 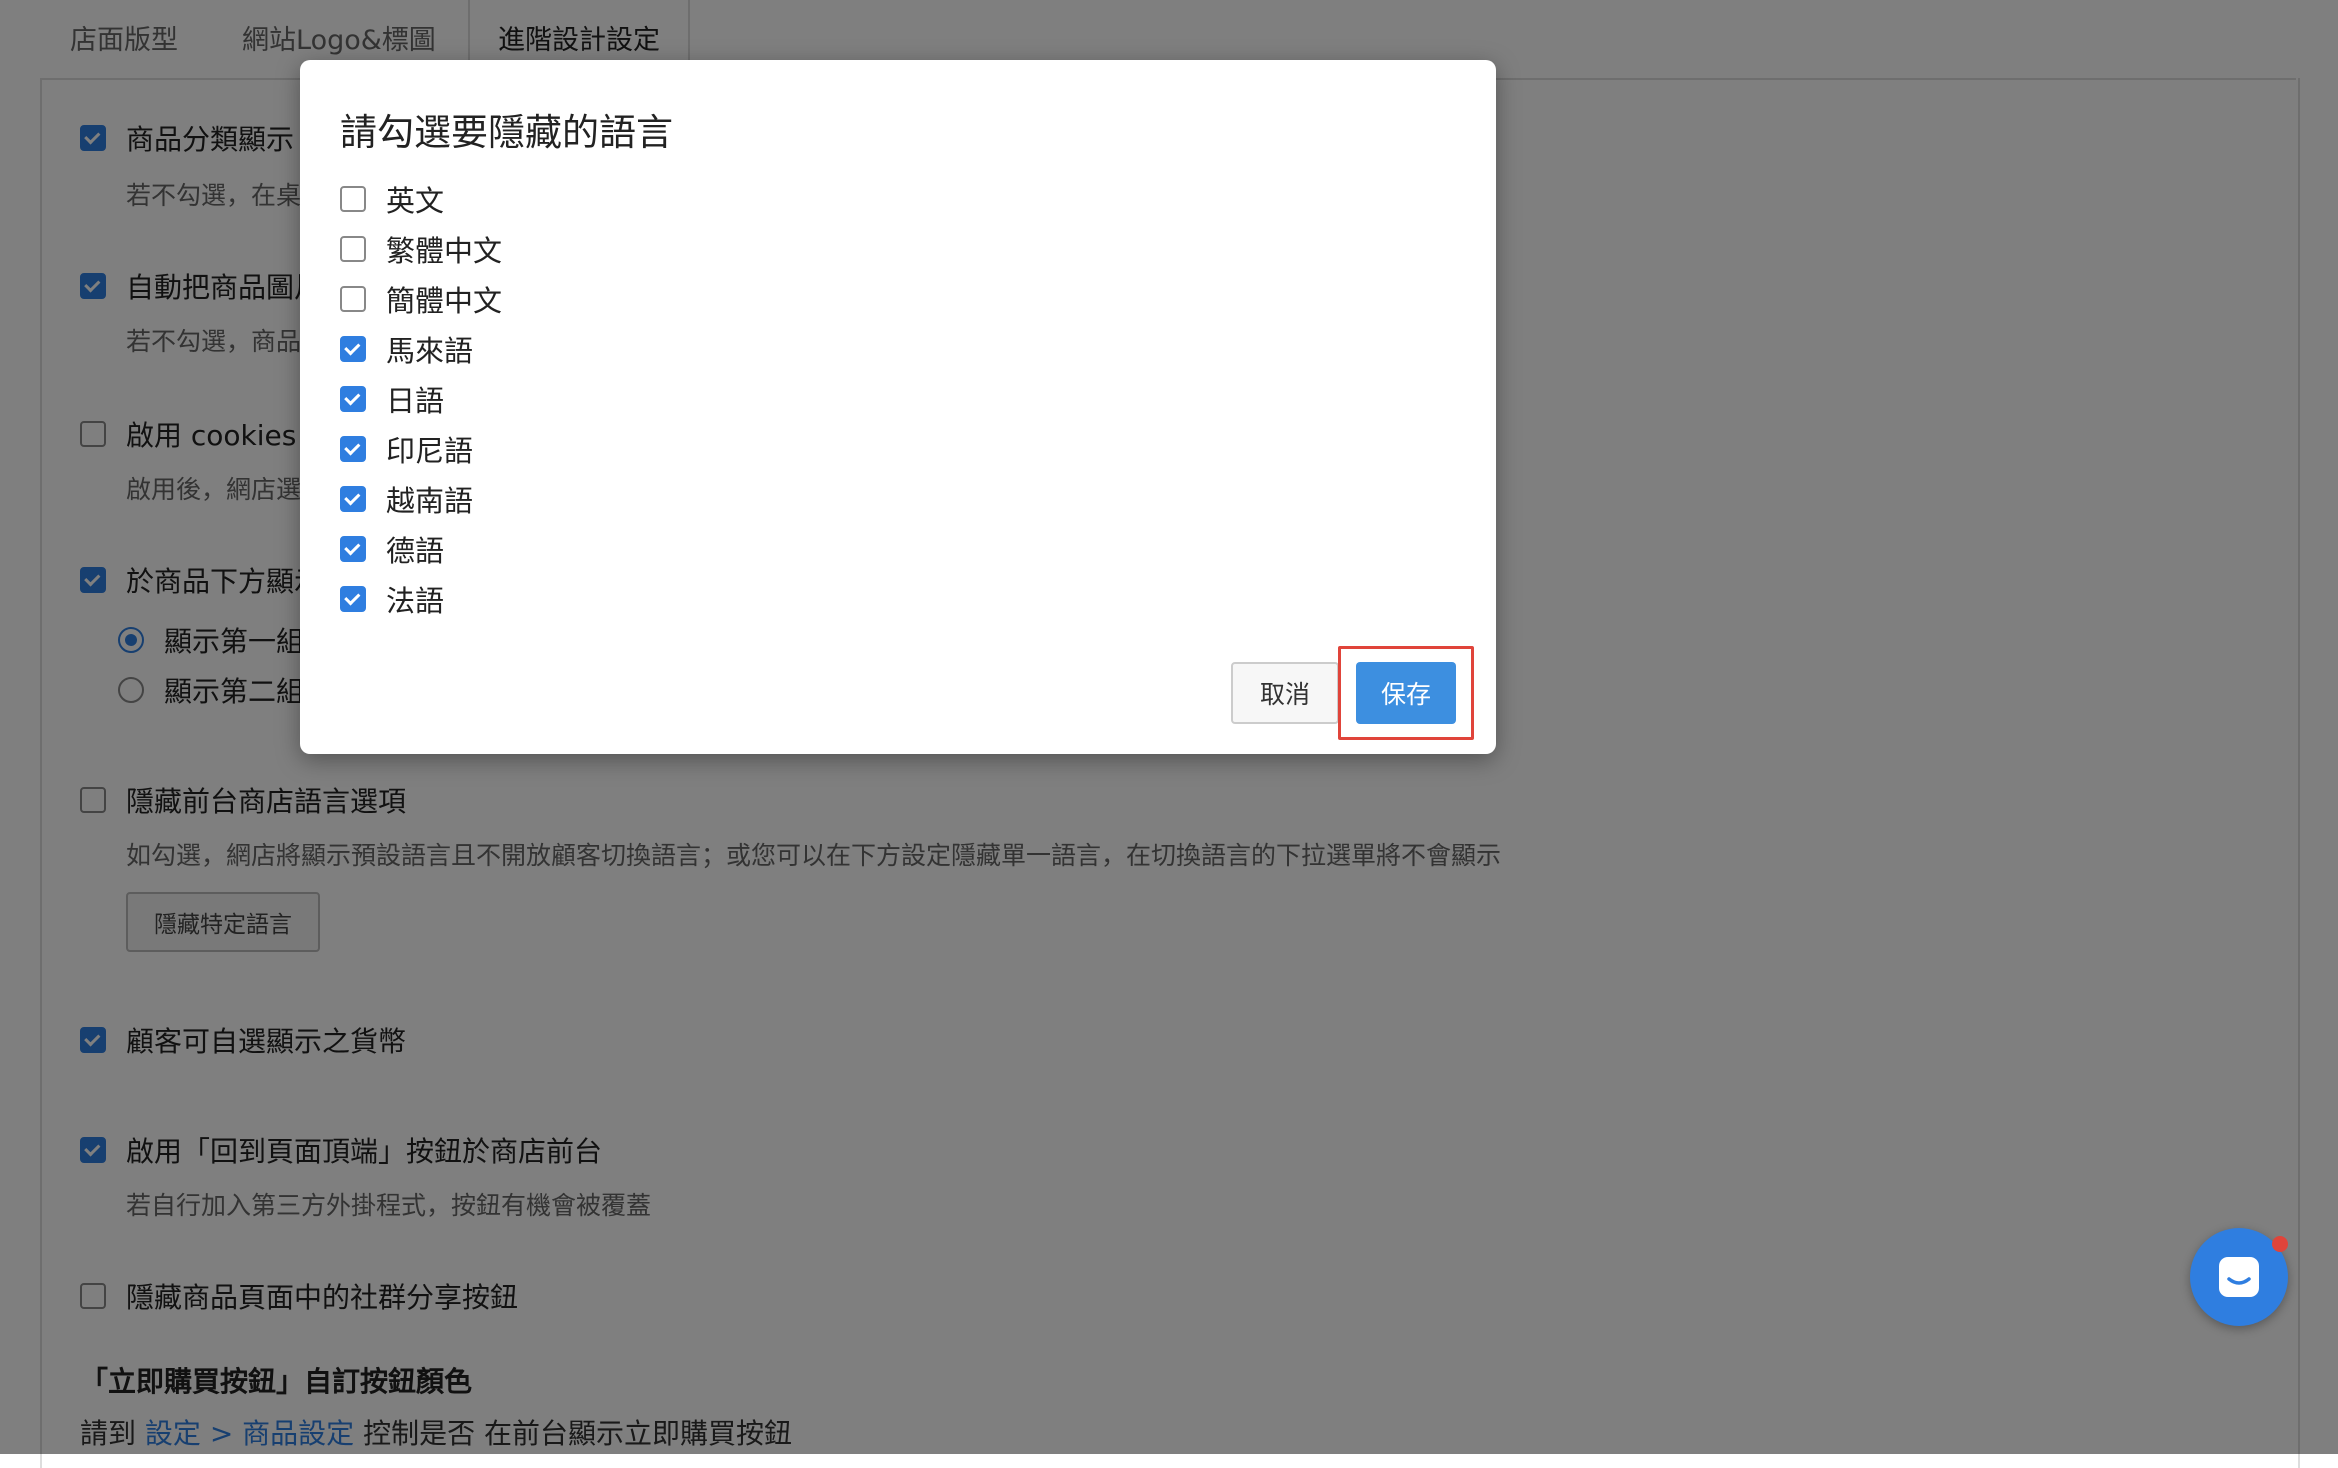 I want to click on save-highlight-box, so click(x=1406, y=693).